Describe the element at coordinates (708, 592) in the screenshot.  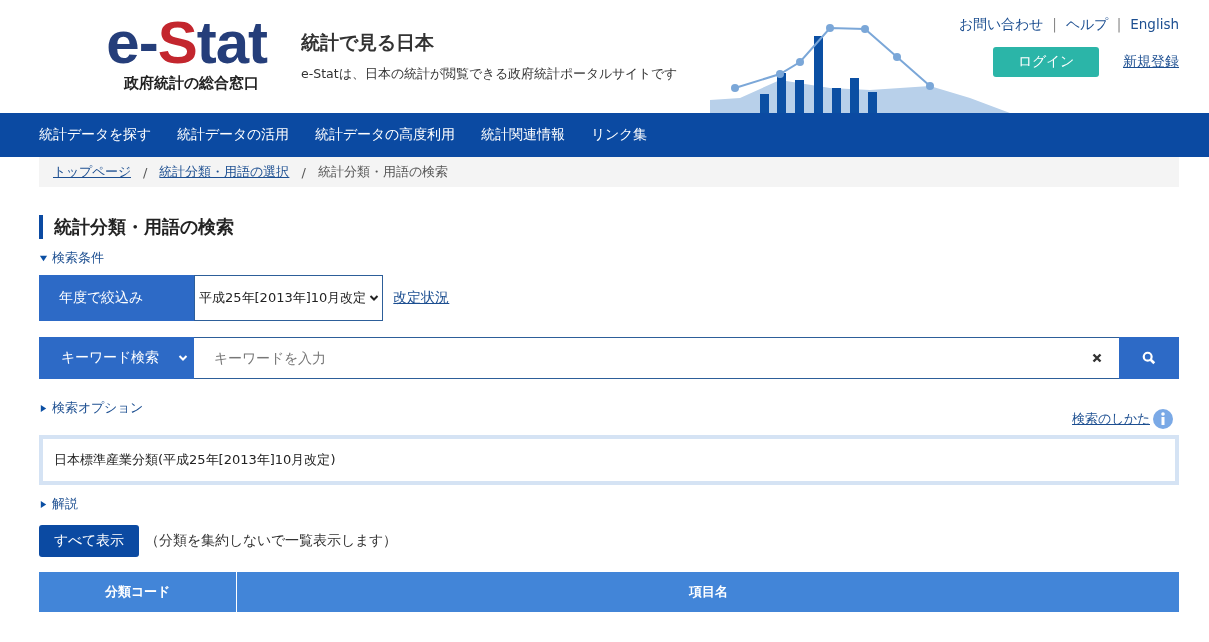
I see `column-header: 項目名` at that location.